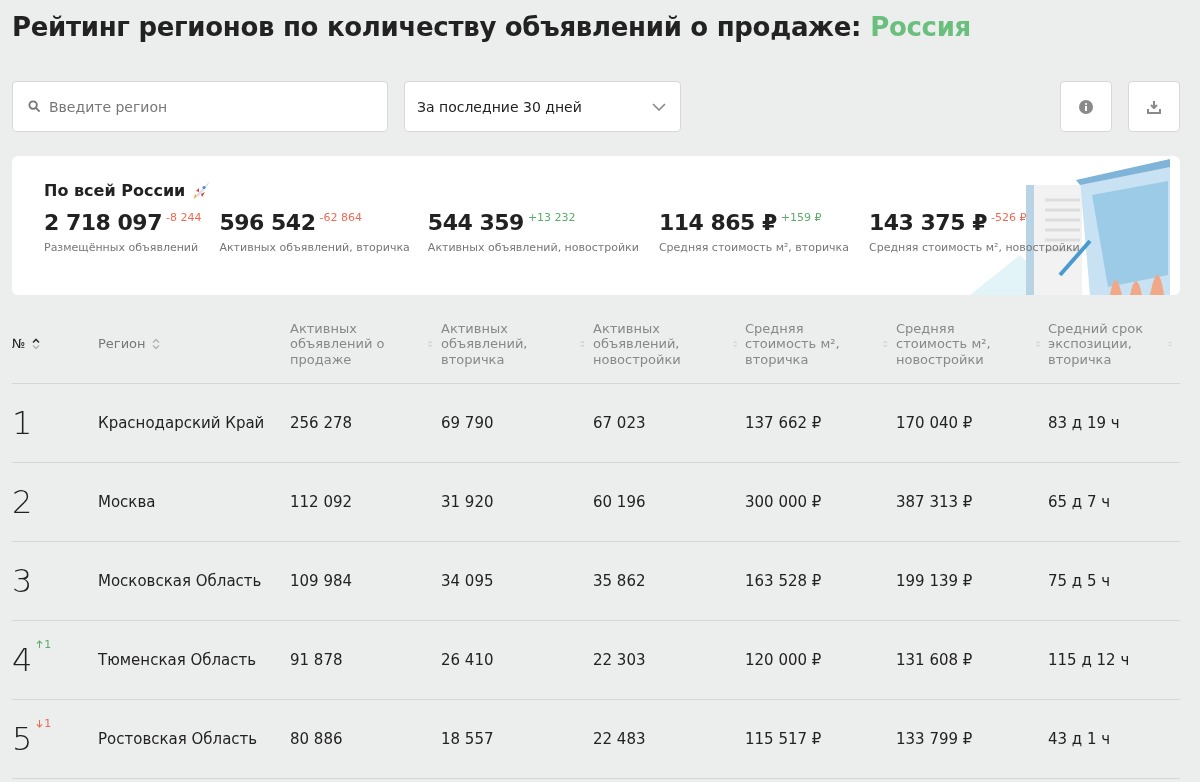 This screenshot has width=1200, height=782. Describe the element at coordinates (783, 581) in the screenshot. I see `table-cell: 163 528 ₽` at that location.